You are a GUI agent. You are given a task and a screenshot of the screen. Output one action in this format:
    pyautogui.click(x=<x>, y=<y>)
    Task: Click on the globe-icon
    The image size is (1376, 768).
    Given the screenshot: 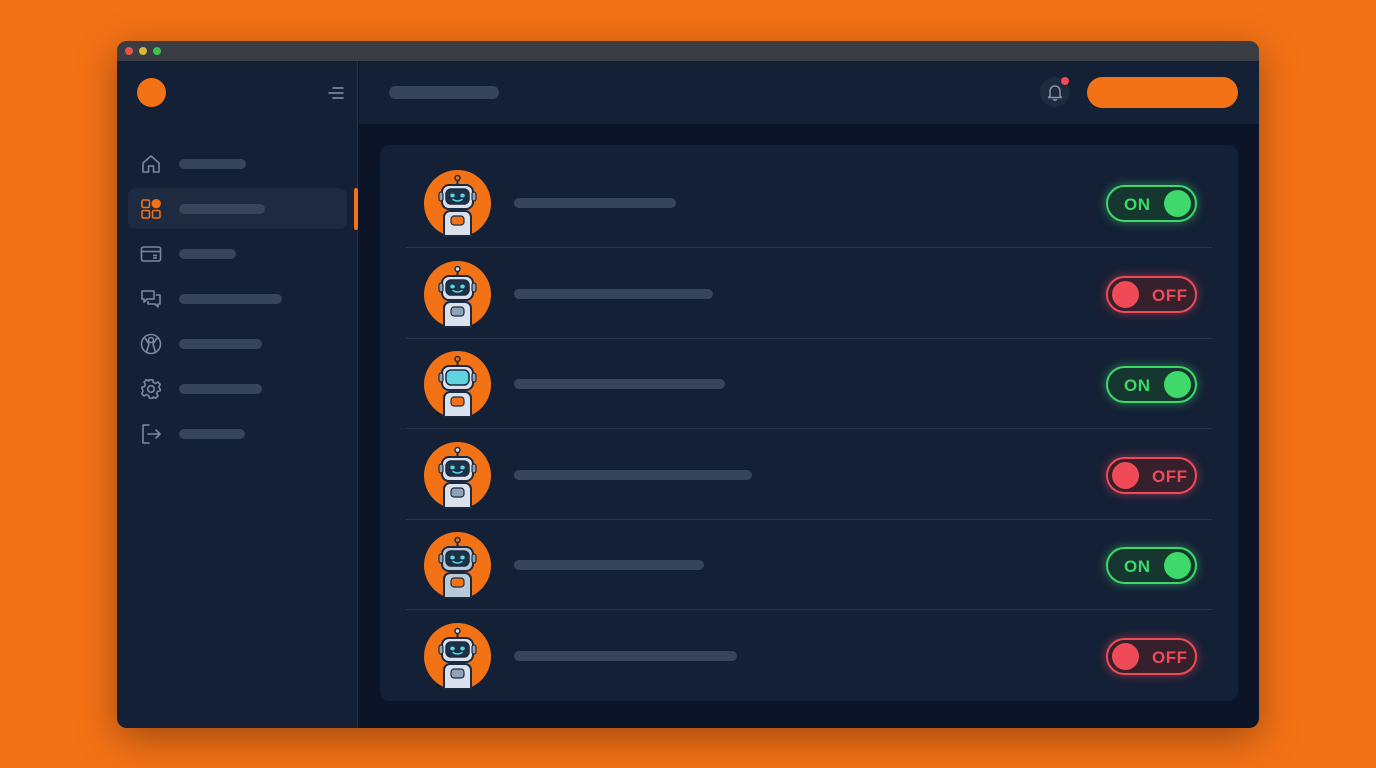 What is the action you would take?
    pyautogui.click(x=151, y=344)
    